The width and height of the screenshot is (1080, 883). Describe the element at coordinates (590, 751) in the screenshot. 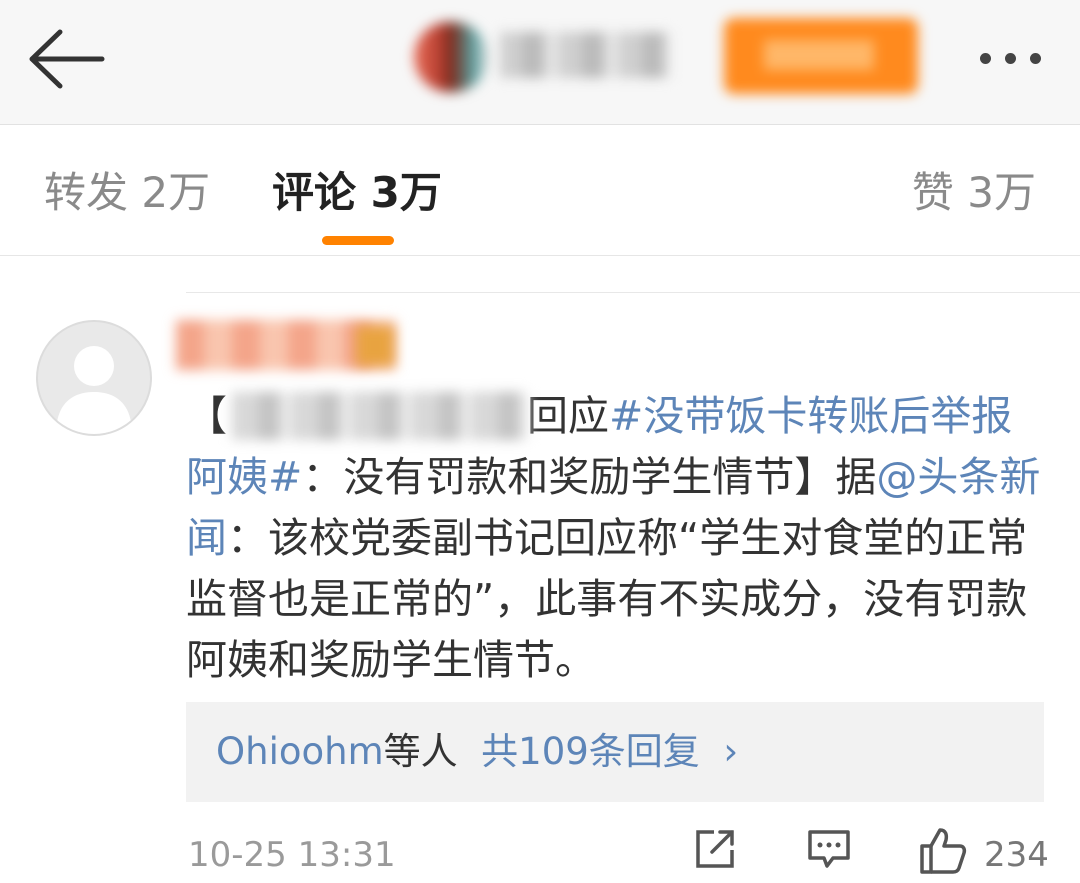

I see `reply-count: 共109条回复` at that location.